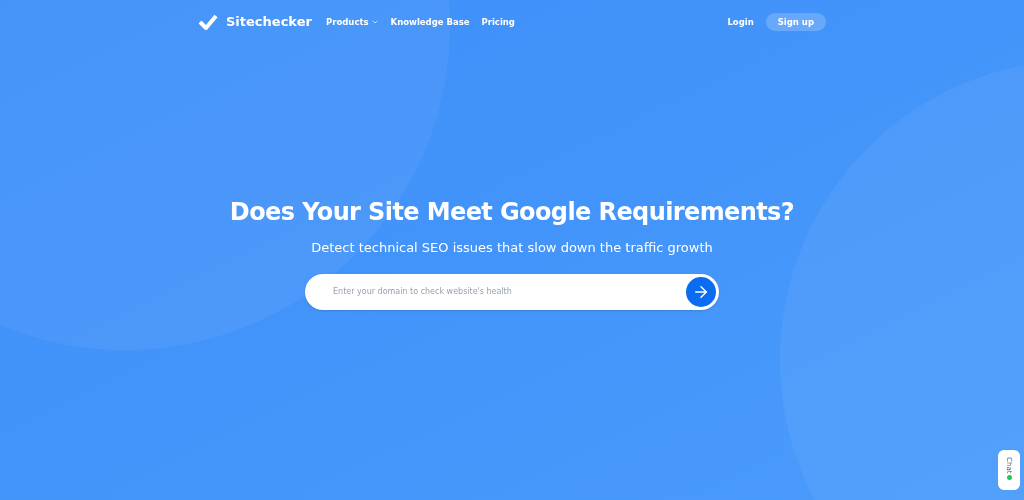  I want to click on logo-text: Sitechecker, so click(269, 22).